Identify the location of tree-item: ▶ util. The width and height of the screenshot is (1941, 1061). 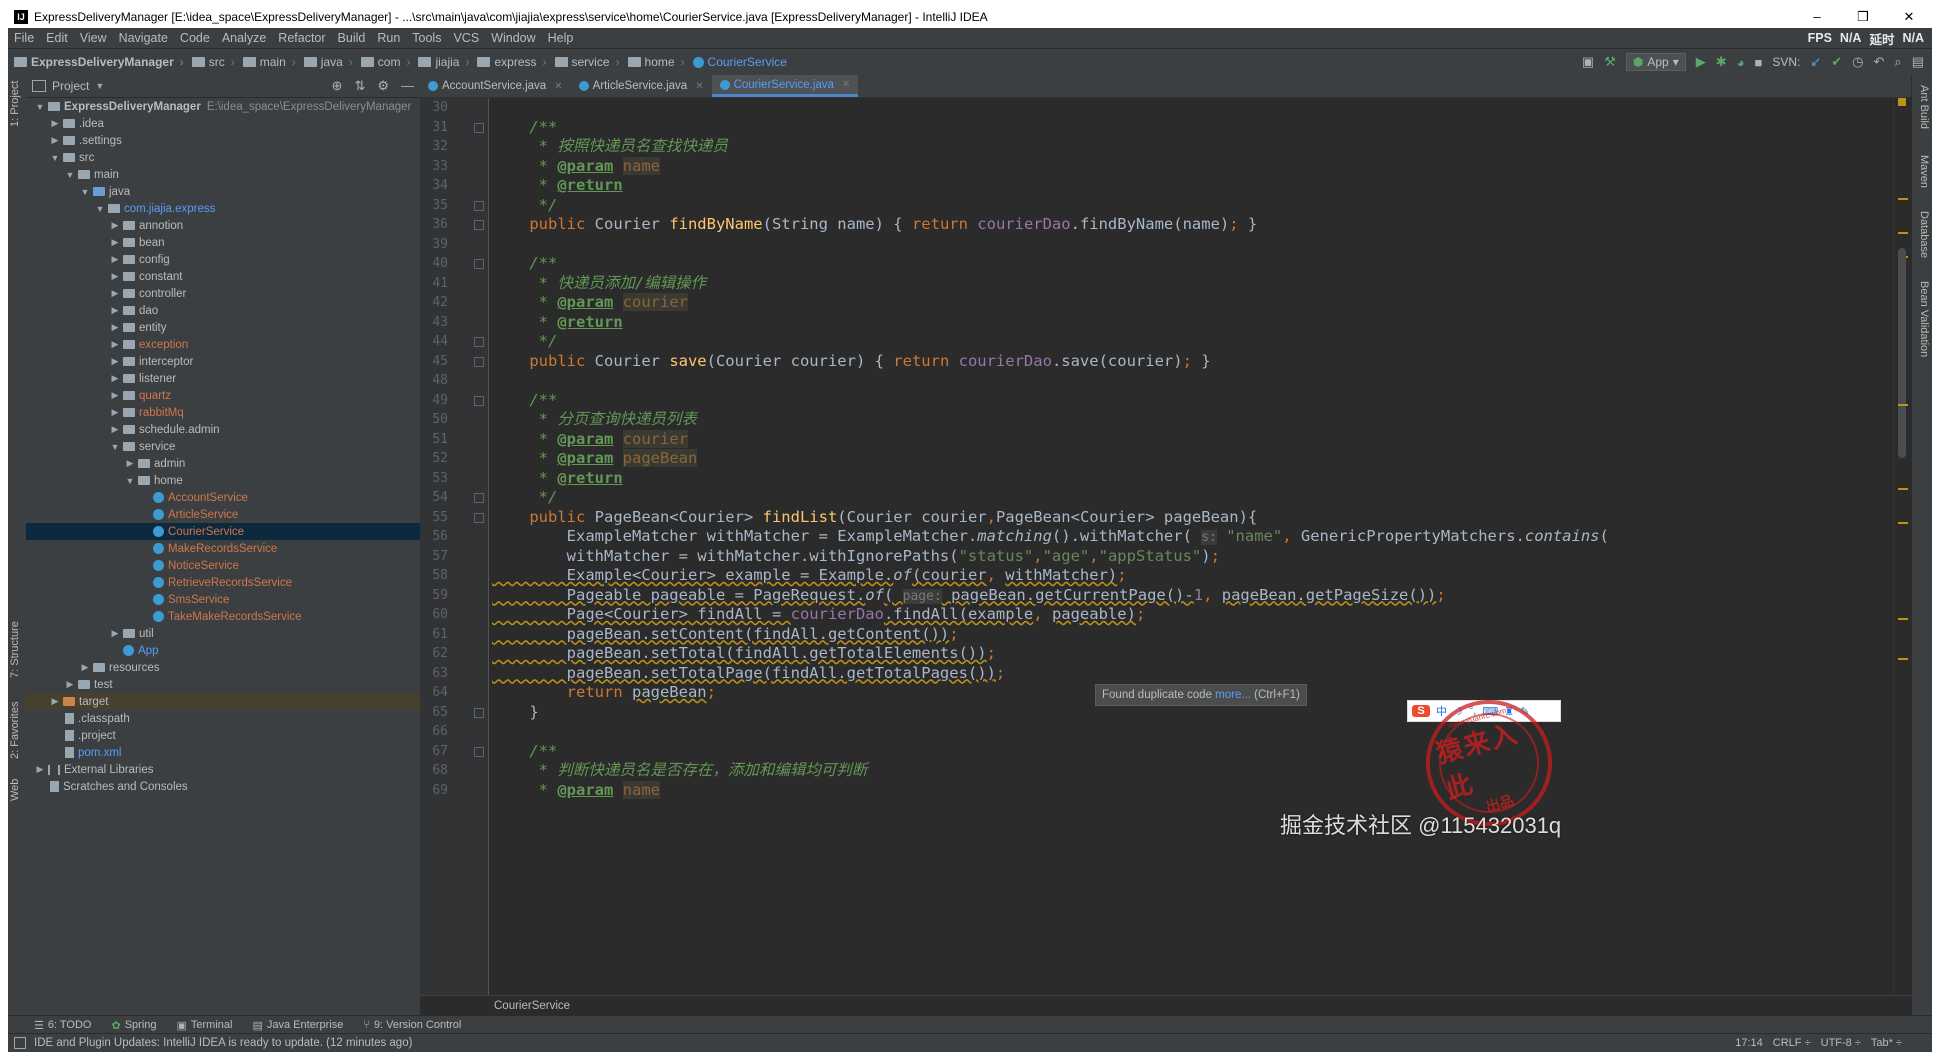
(223, 633).